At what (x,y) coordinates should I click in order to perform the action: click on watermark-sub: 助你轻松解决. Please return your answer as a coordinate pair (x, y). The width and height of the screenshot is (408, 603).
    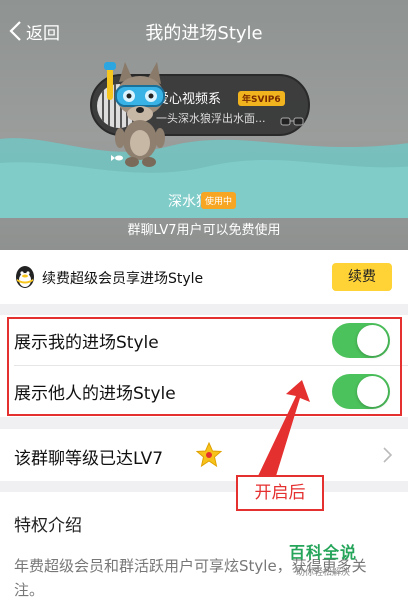
    Looking at the image, I should click on (323, 573).